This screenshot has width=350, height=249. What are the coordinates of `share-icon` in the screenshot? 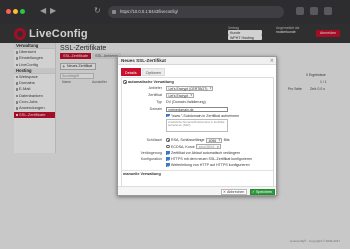 It's located at (300, 11).